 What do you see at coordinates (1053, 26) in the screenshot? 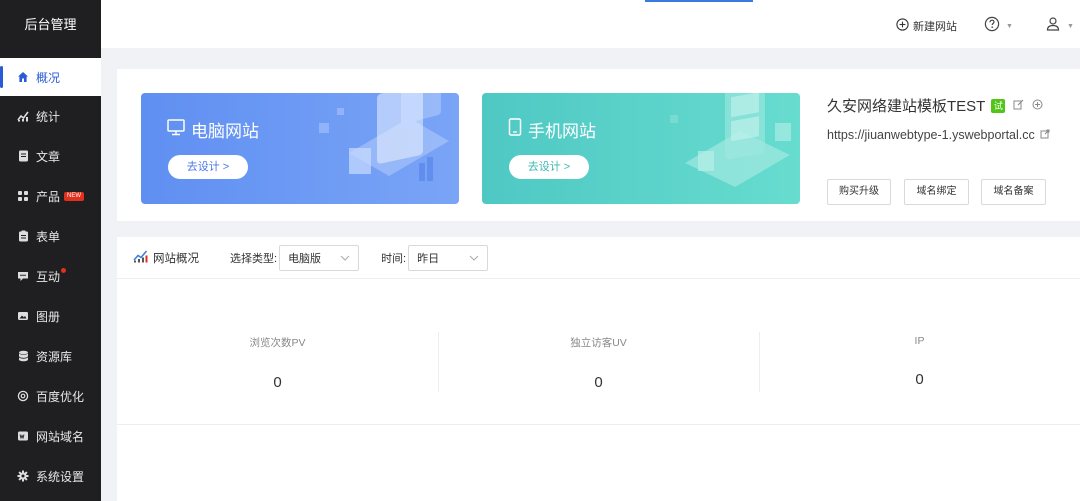
I see `user-icon` at bounding box center [1053, 26].